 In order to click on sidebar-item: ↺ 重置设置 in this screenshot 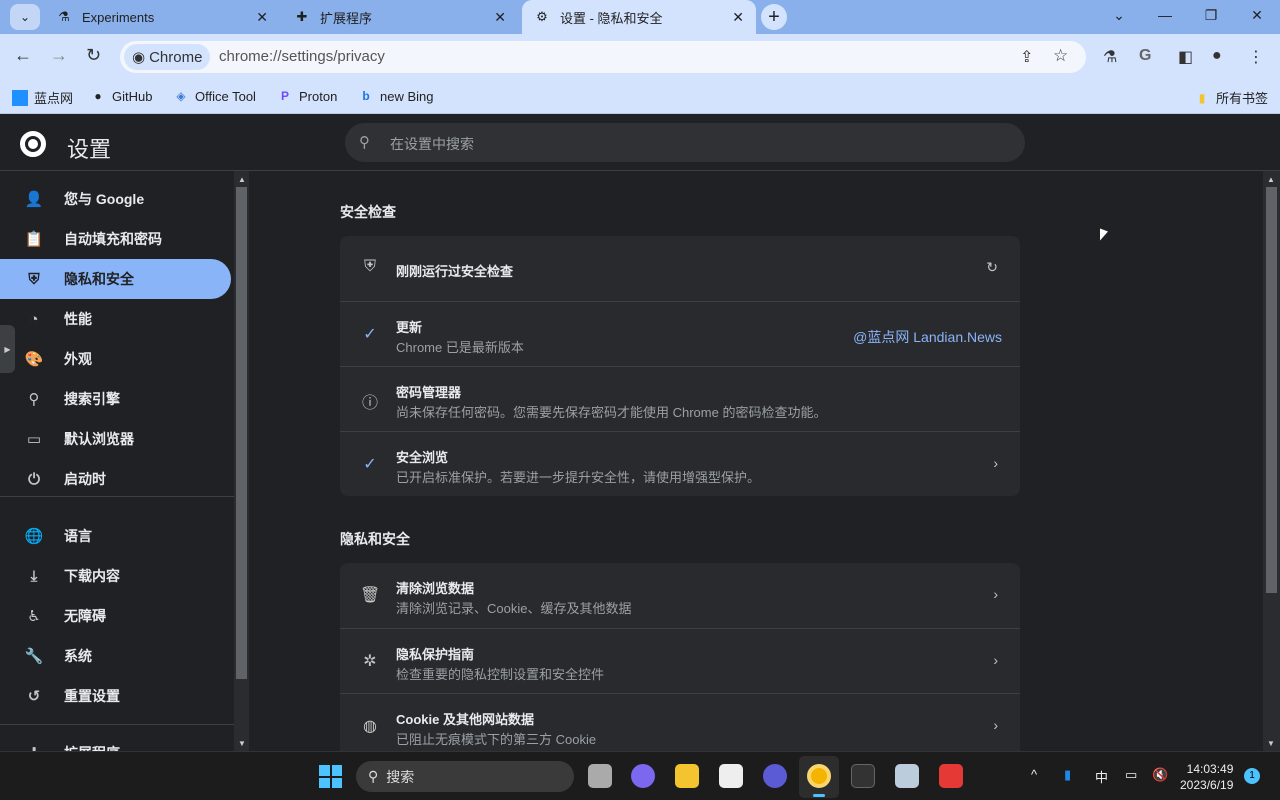, I will do `click(115, 696)`.